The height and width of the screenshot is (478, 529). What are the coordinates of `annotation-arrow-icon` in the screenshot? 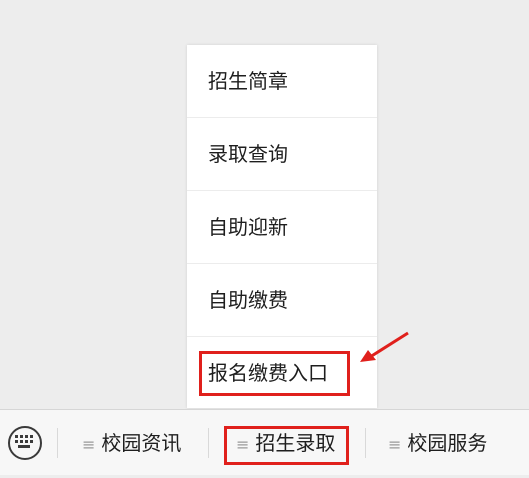 It's located at (384, 346).